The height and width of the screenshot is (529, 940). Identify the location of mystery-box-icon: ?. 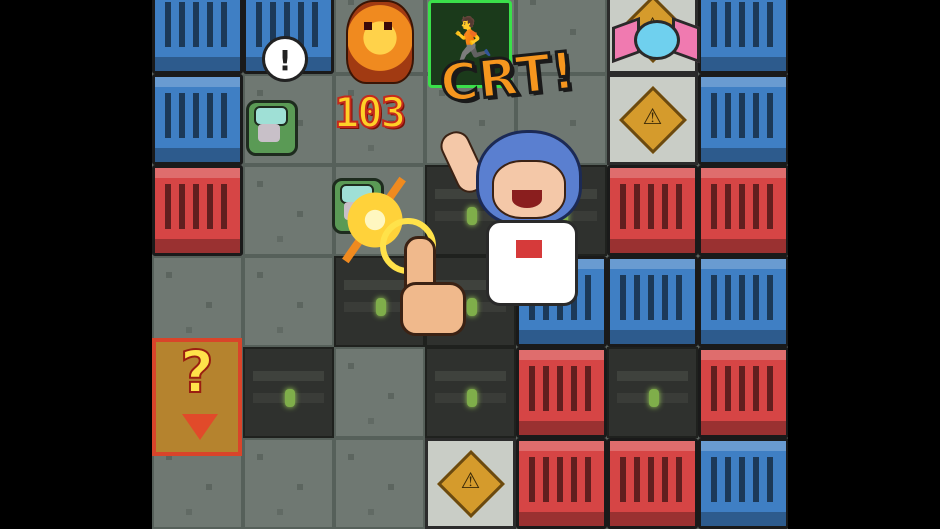
(197, 396).